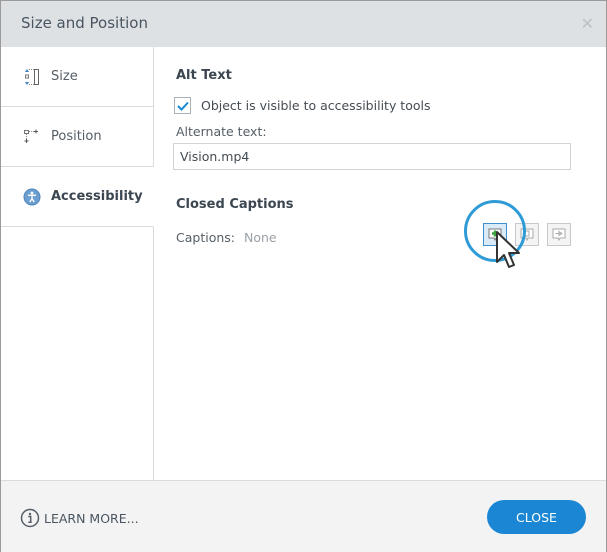  I want to click on sidebar-item-label: Size, so click(64, 76).